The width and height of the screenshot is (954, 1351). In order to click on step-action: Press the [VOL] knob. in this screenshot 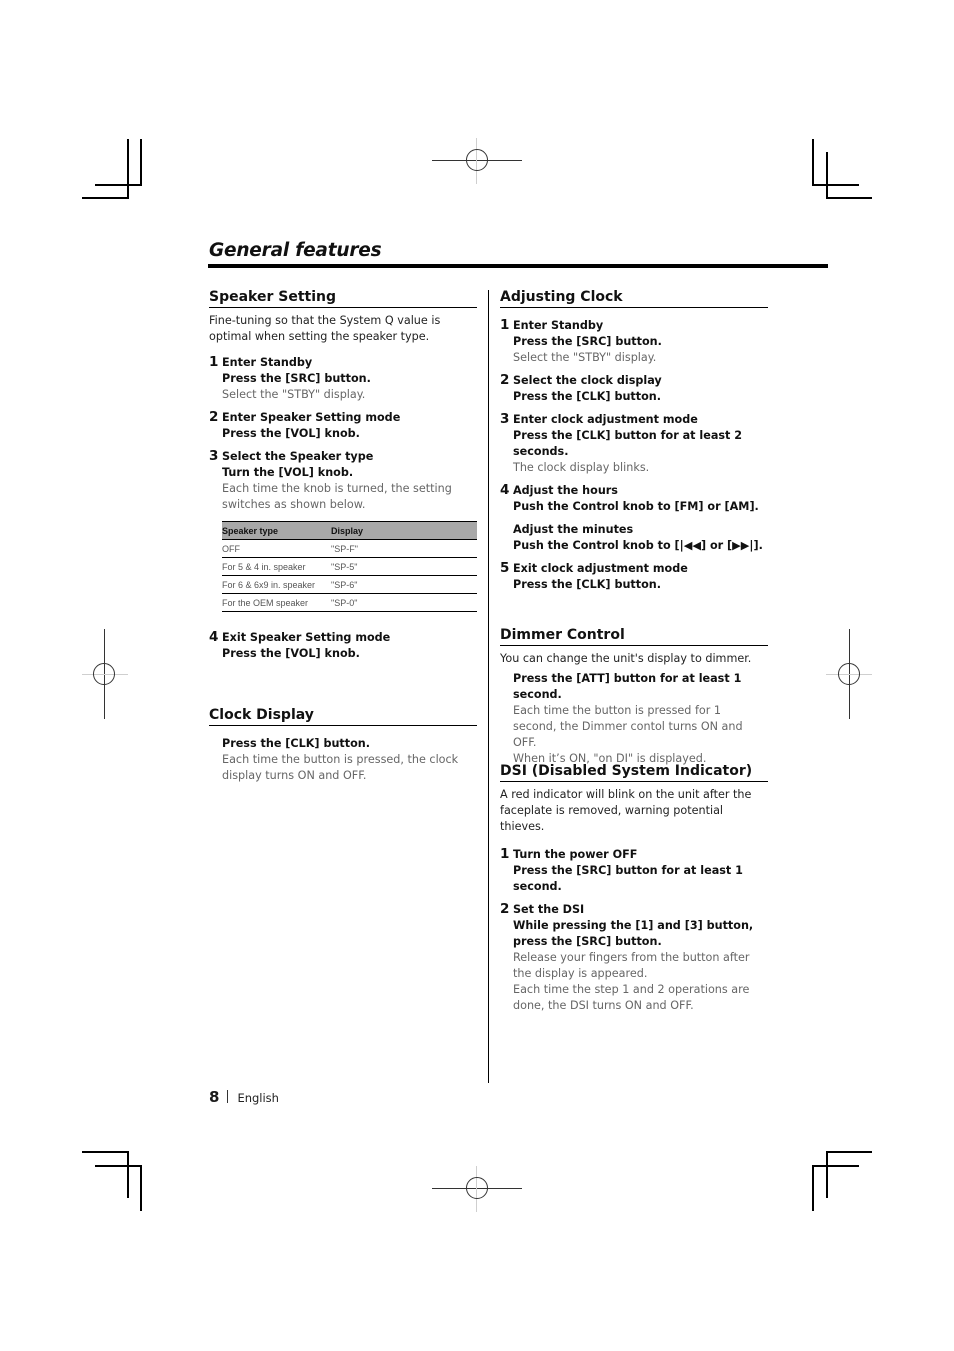, I will do `click(291, 433)`.